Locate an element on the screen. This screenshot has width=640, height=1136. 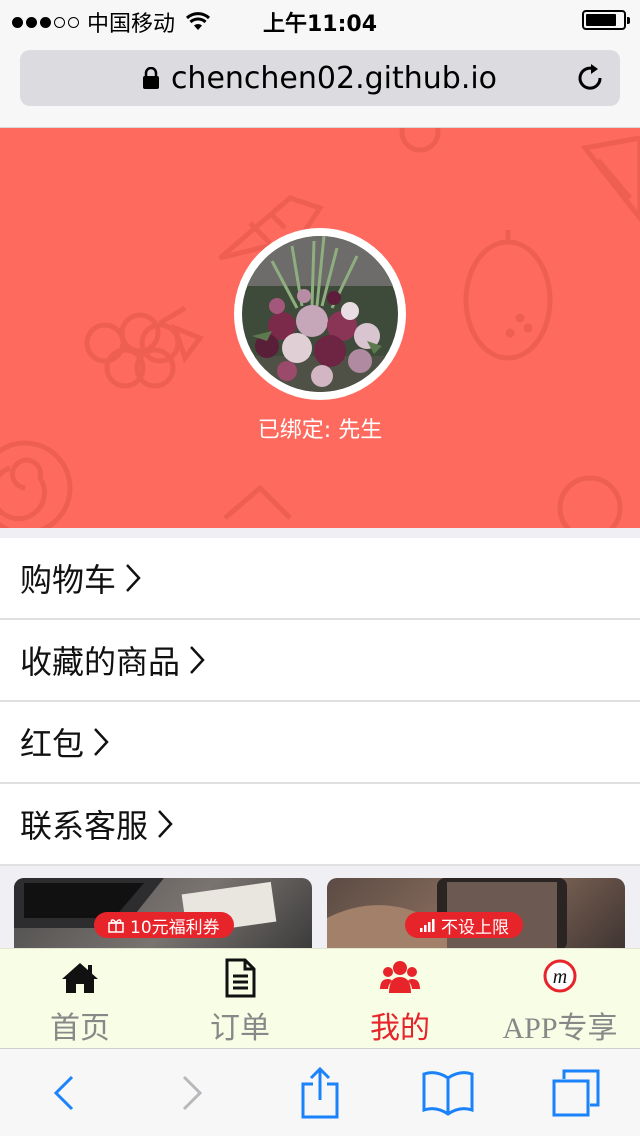
avatar is located at coordinates (320, 314).